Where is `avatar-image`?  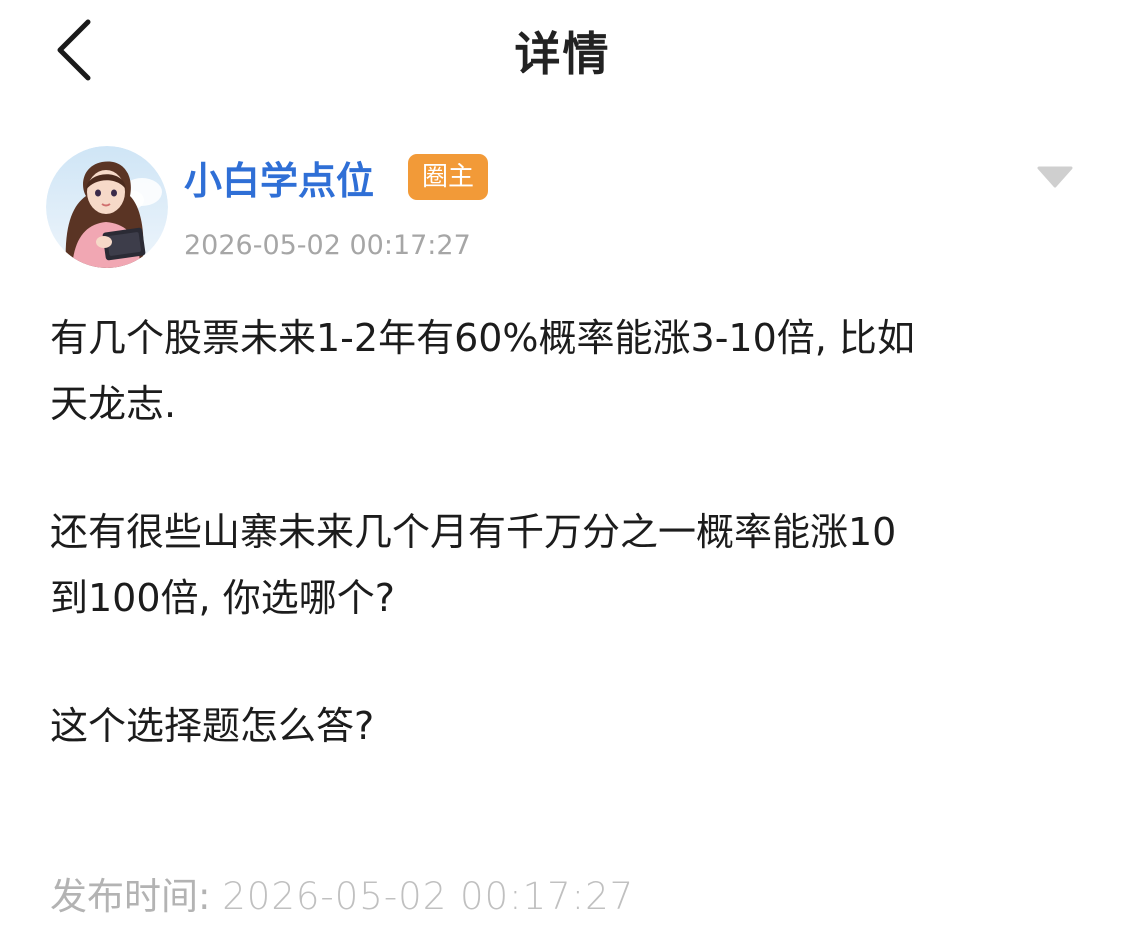 avatar-image is located at coordinates (107, 207).